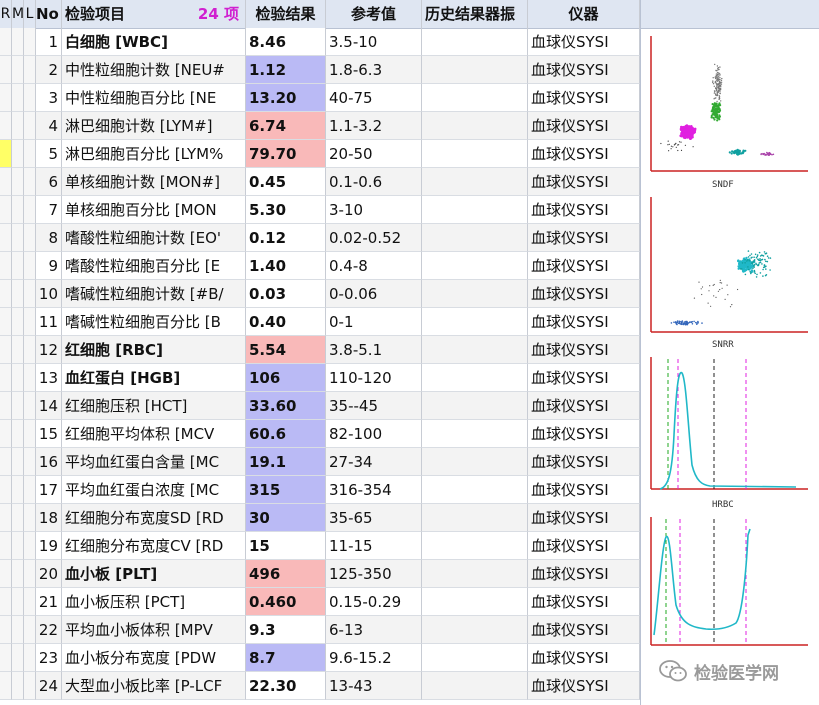 The width and height of the screenshot is (819, 705). What do you see at coordinates (286, 266) in the screenshot?
I see `result-value: 1.40` at bounding box center [286, 266].